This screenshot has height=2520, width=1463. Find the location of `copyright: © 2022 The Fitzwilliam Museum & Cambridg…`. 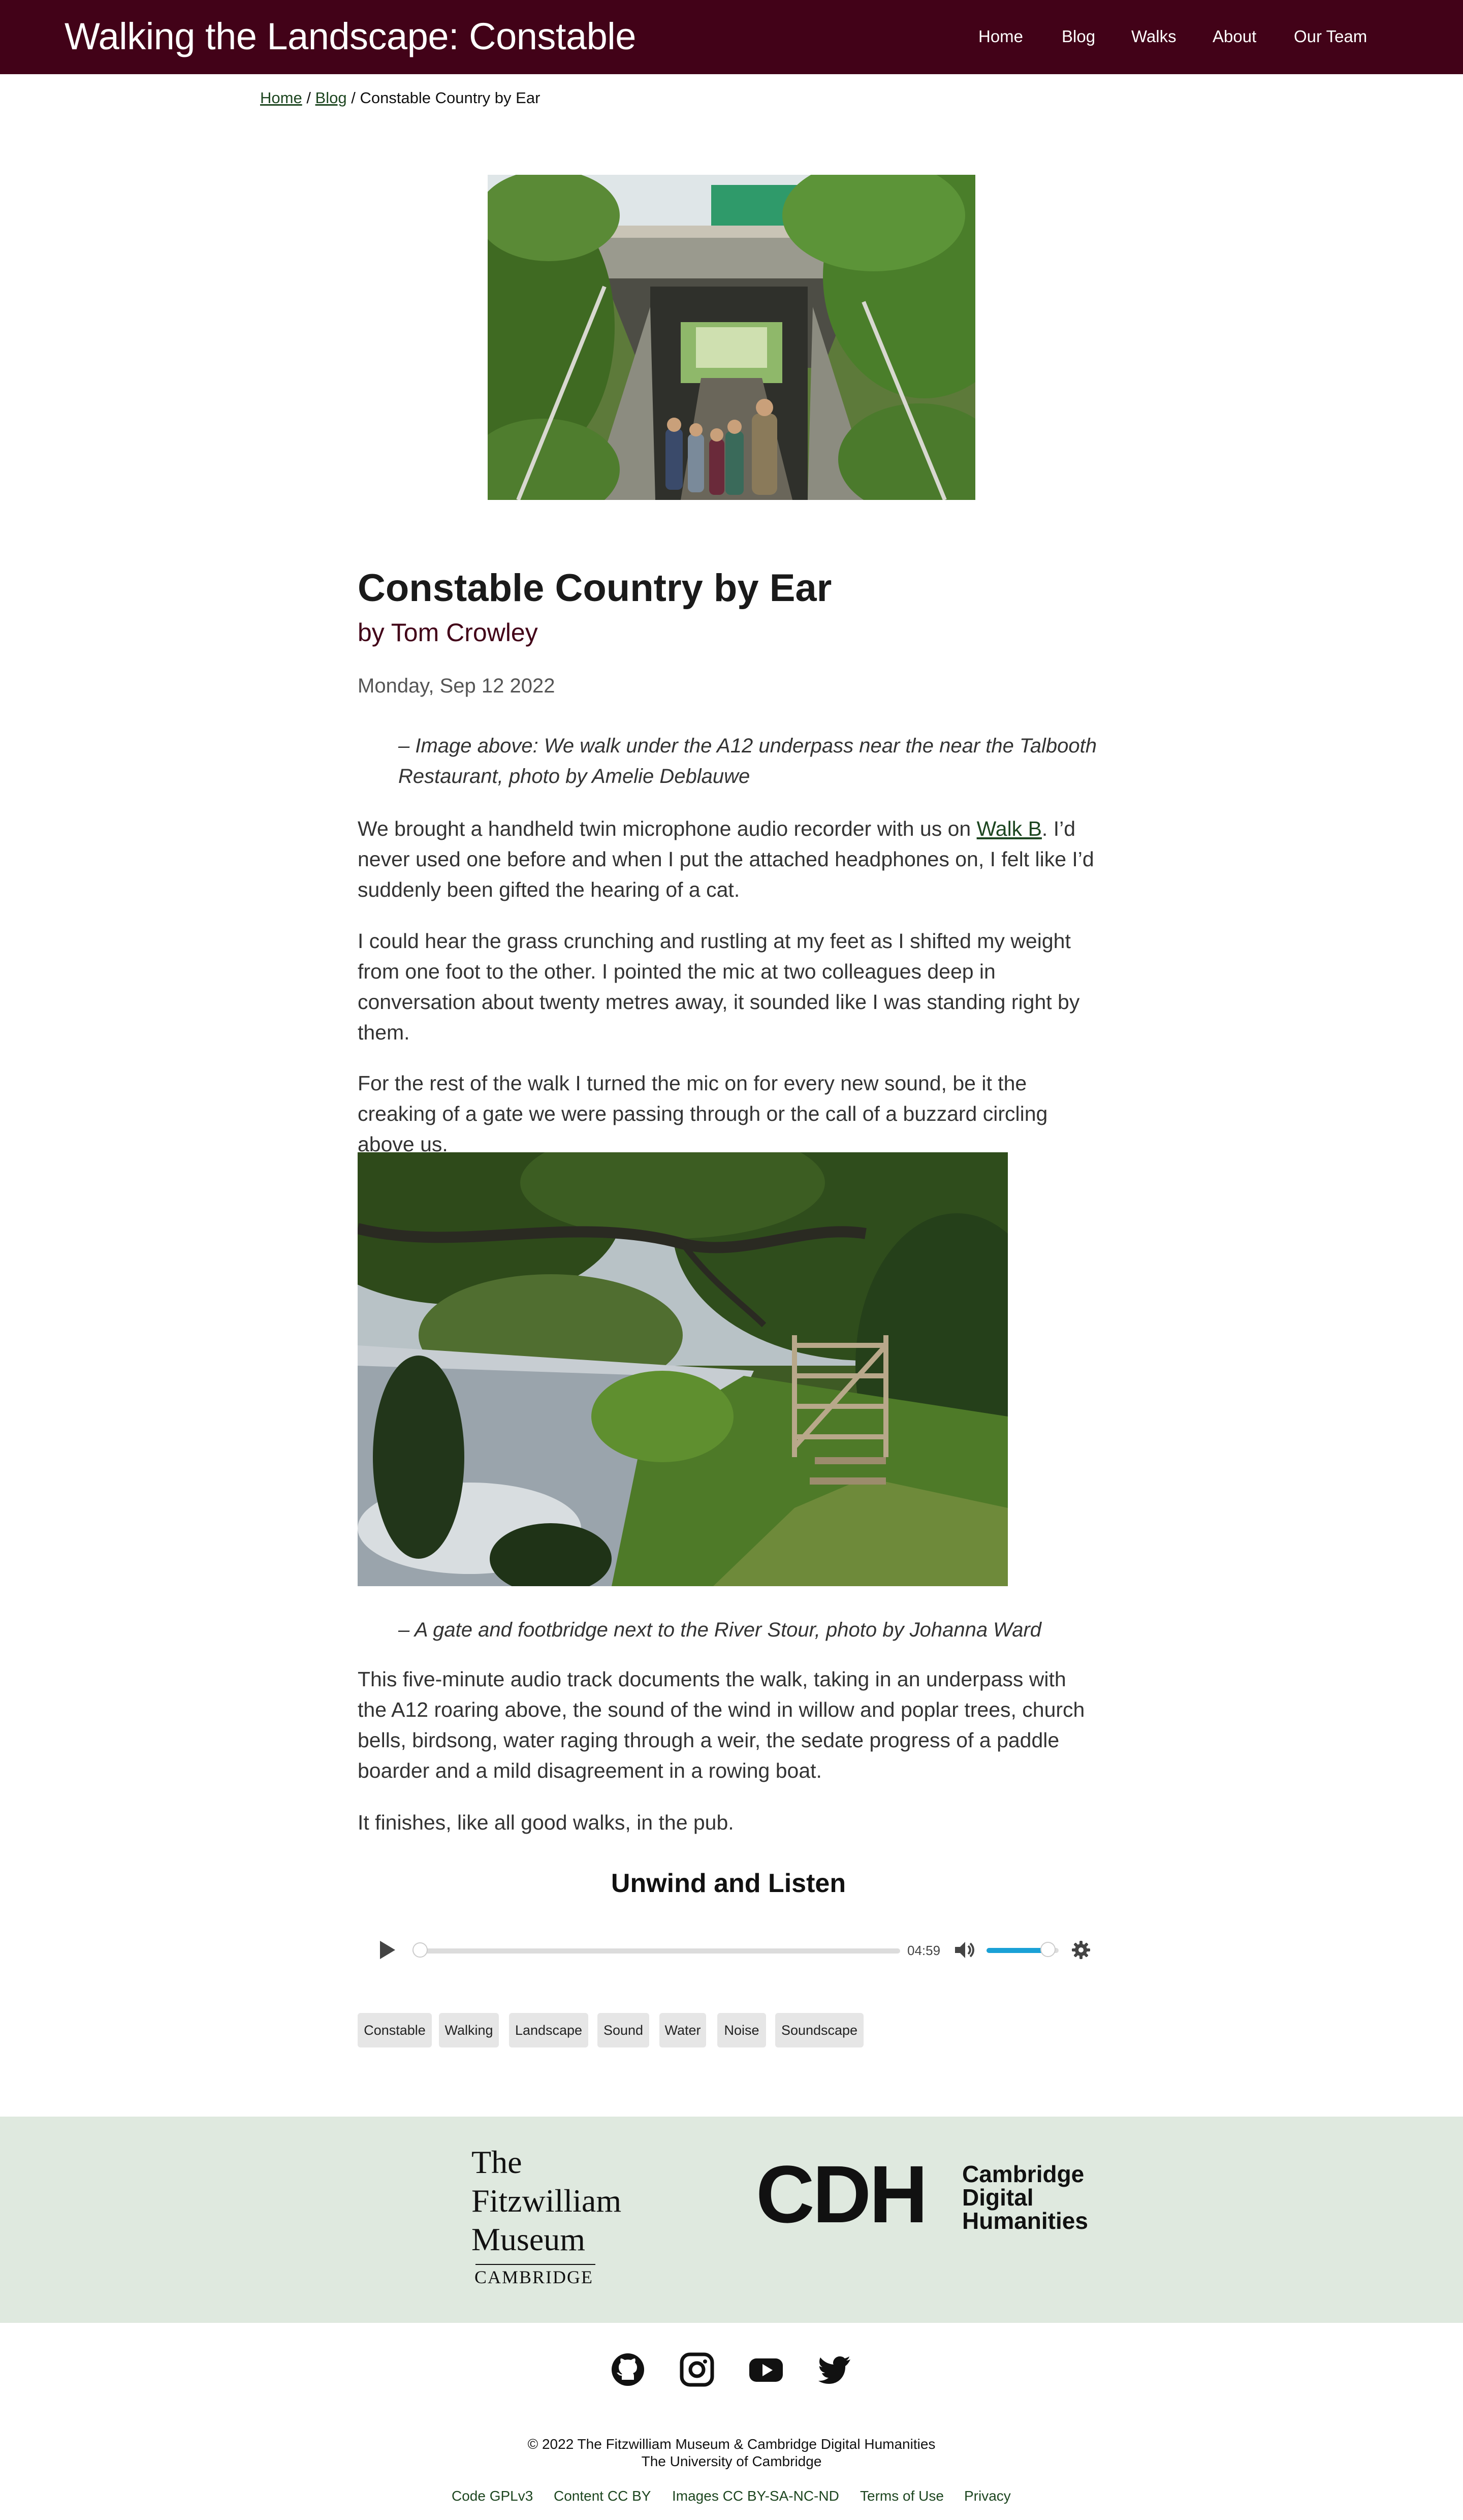

copyright: © 2022 The Fitzwilliam Museum & Cambridg… is located at coordinates (731, 2453).